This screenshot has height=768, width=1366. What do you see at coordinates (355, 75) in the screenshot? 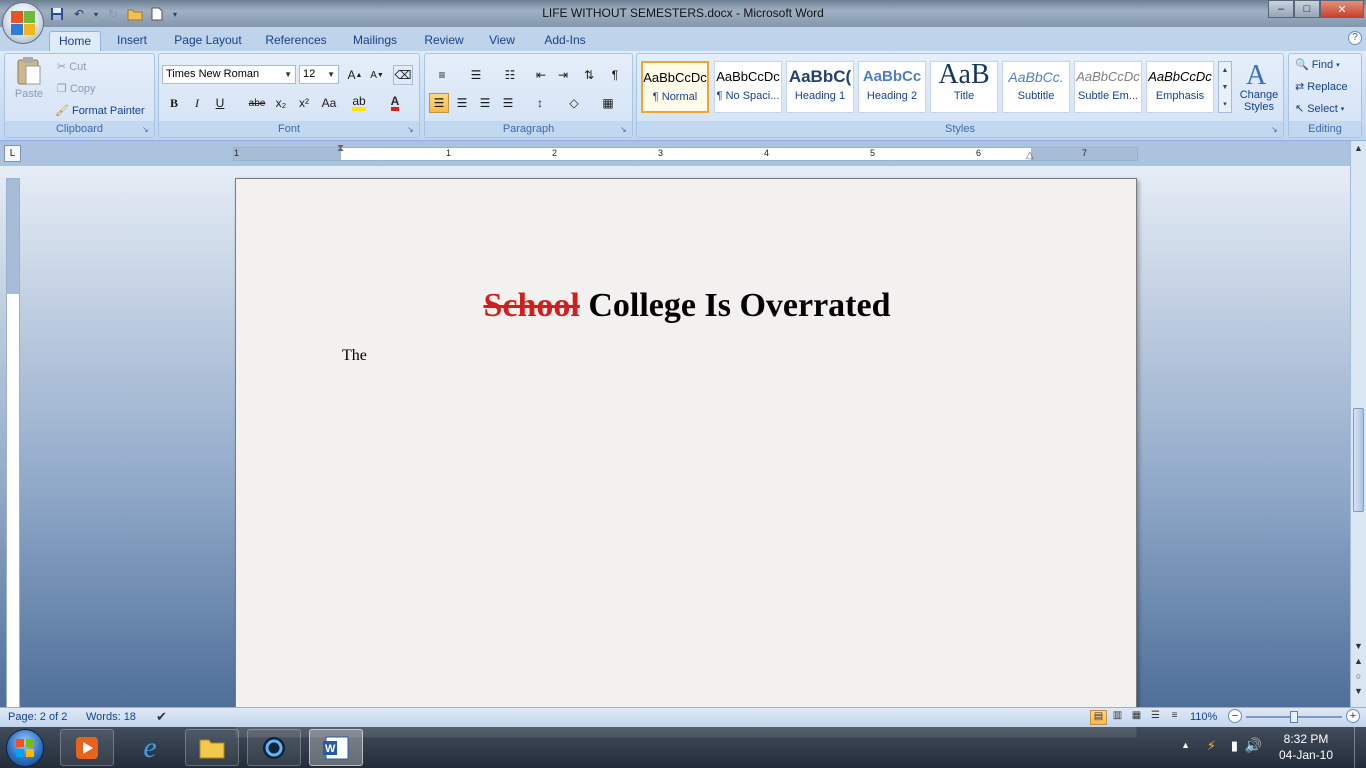
I see `grow-font-button: A ▲` at bounding box center [355, 75].